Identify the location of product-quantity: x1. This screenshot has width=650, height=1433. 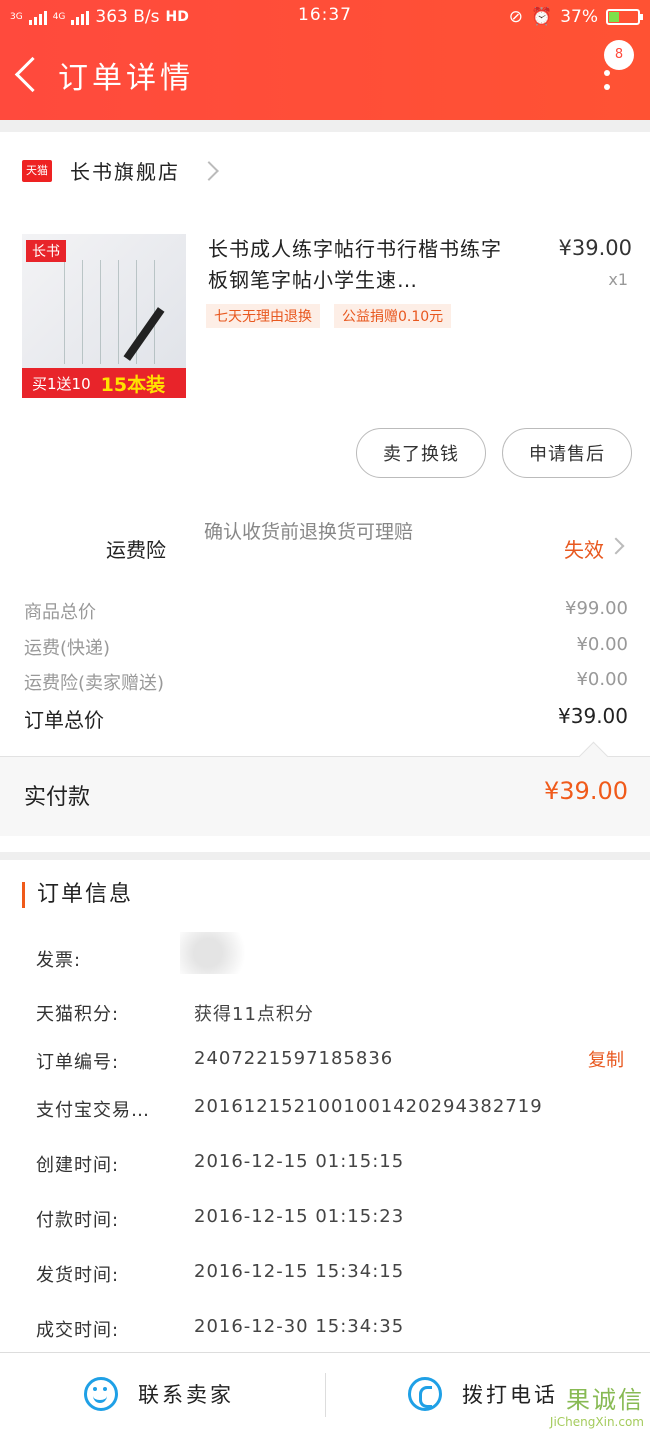
(618, 279).